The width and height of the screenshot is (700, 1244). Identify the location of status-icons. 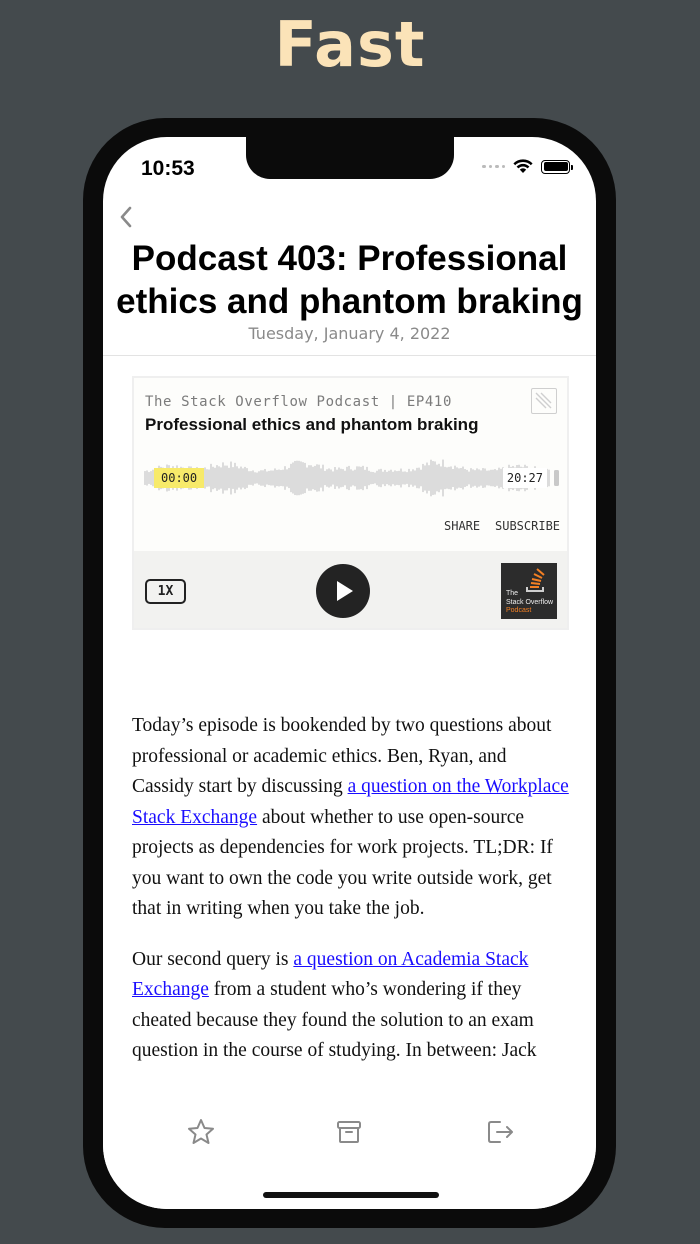
(527, 166).